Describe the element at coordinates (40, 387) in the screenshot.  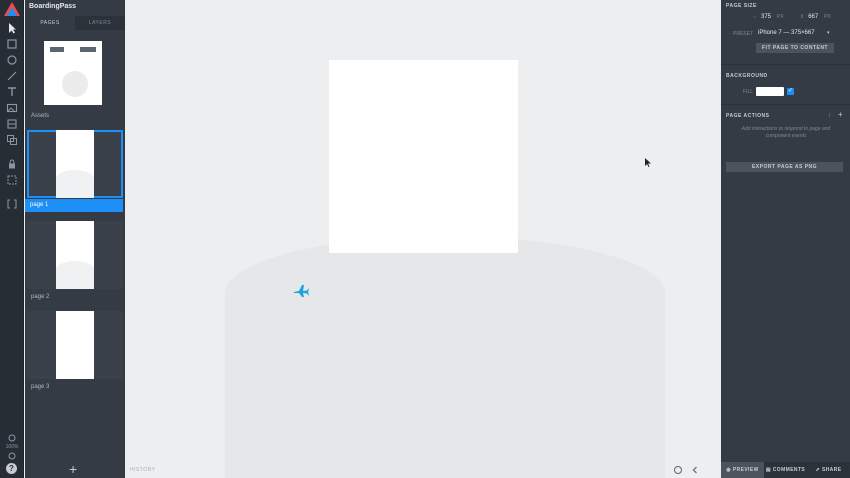
I see `page-label: page 3` at that location.